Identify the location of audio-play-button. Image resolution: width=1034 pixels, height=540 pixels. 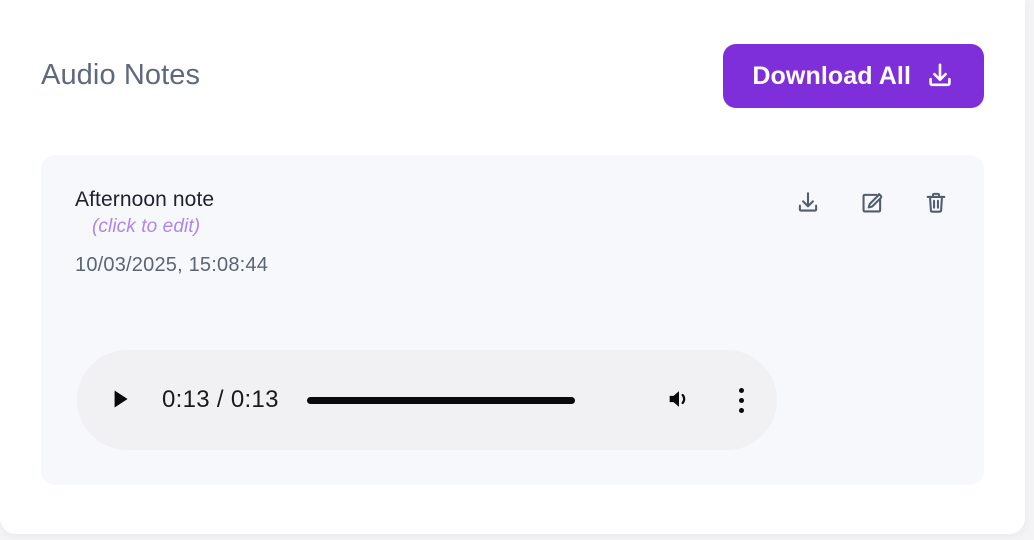
(120, 400).